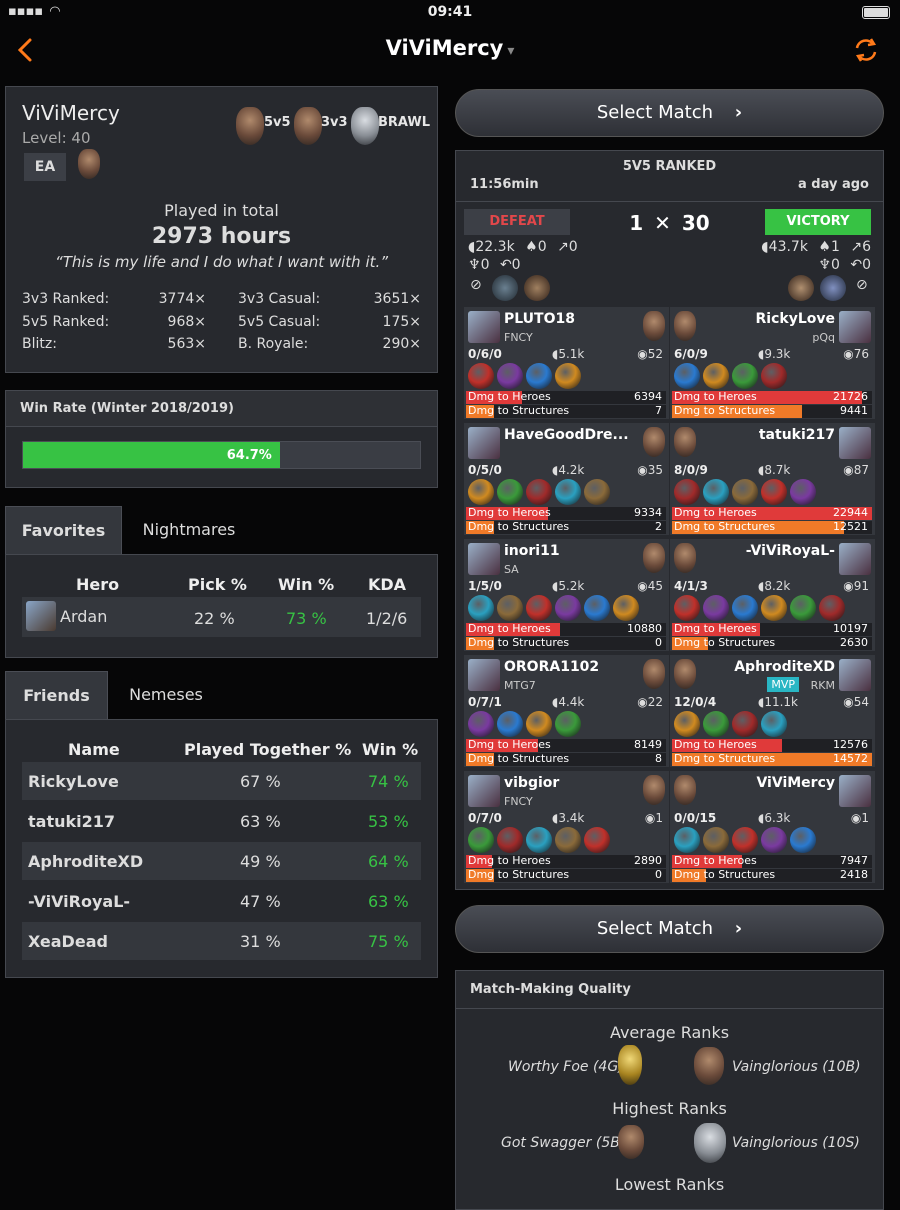 The image size is (900, 1210). Describe the element at coordinates (738, 928) in the screenshot. I see `chevron-right-icon: ›` at that location.